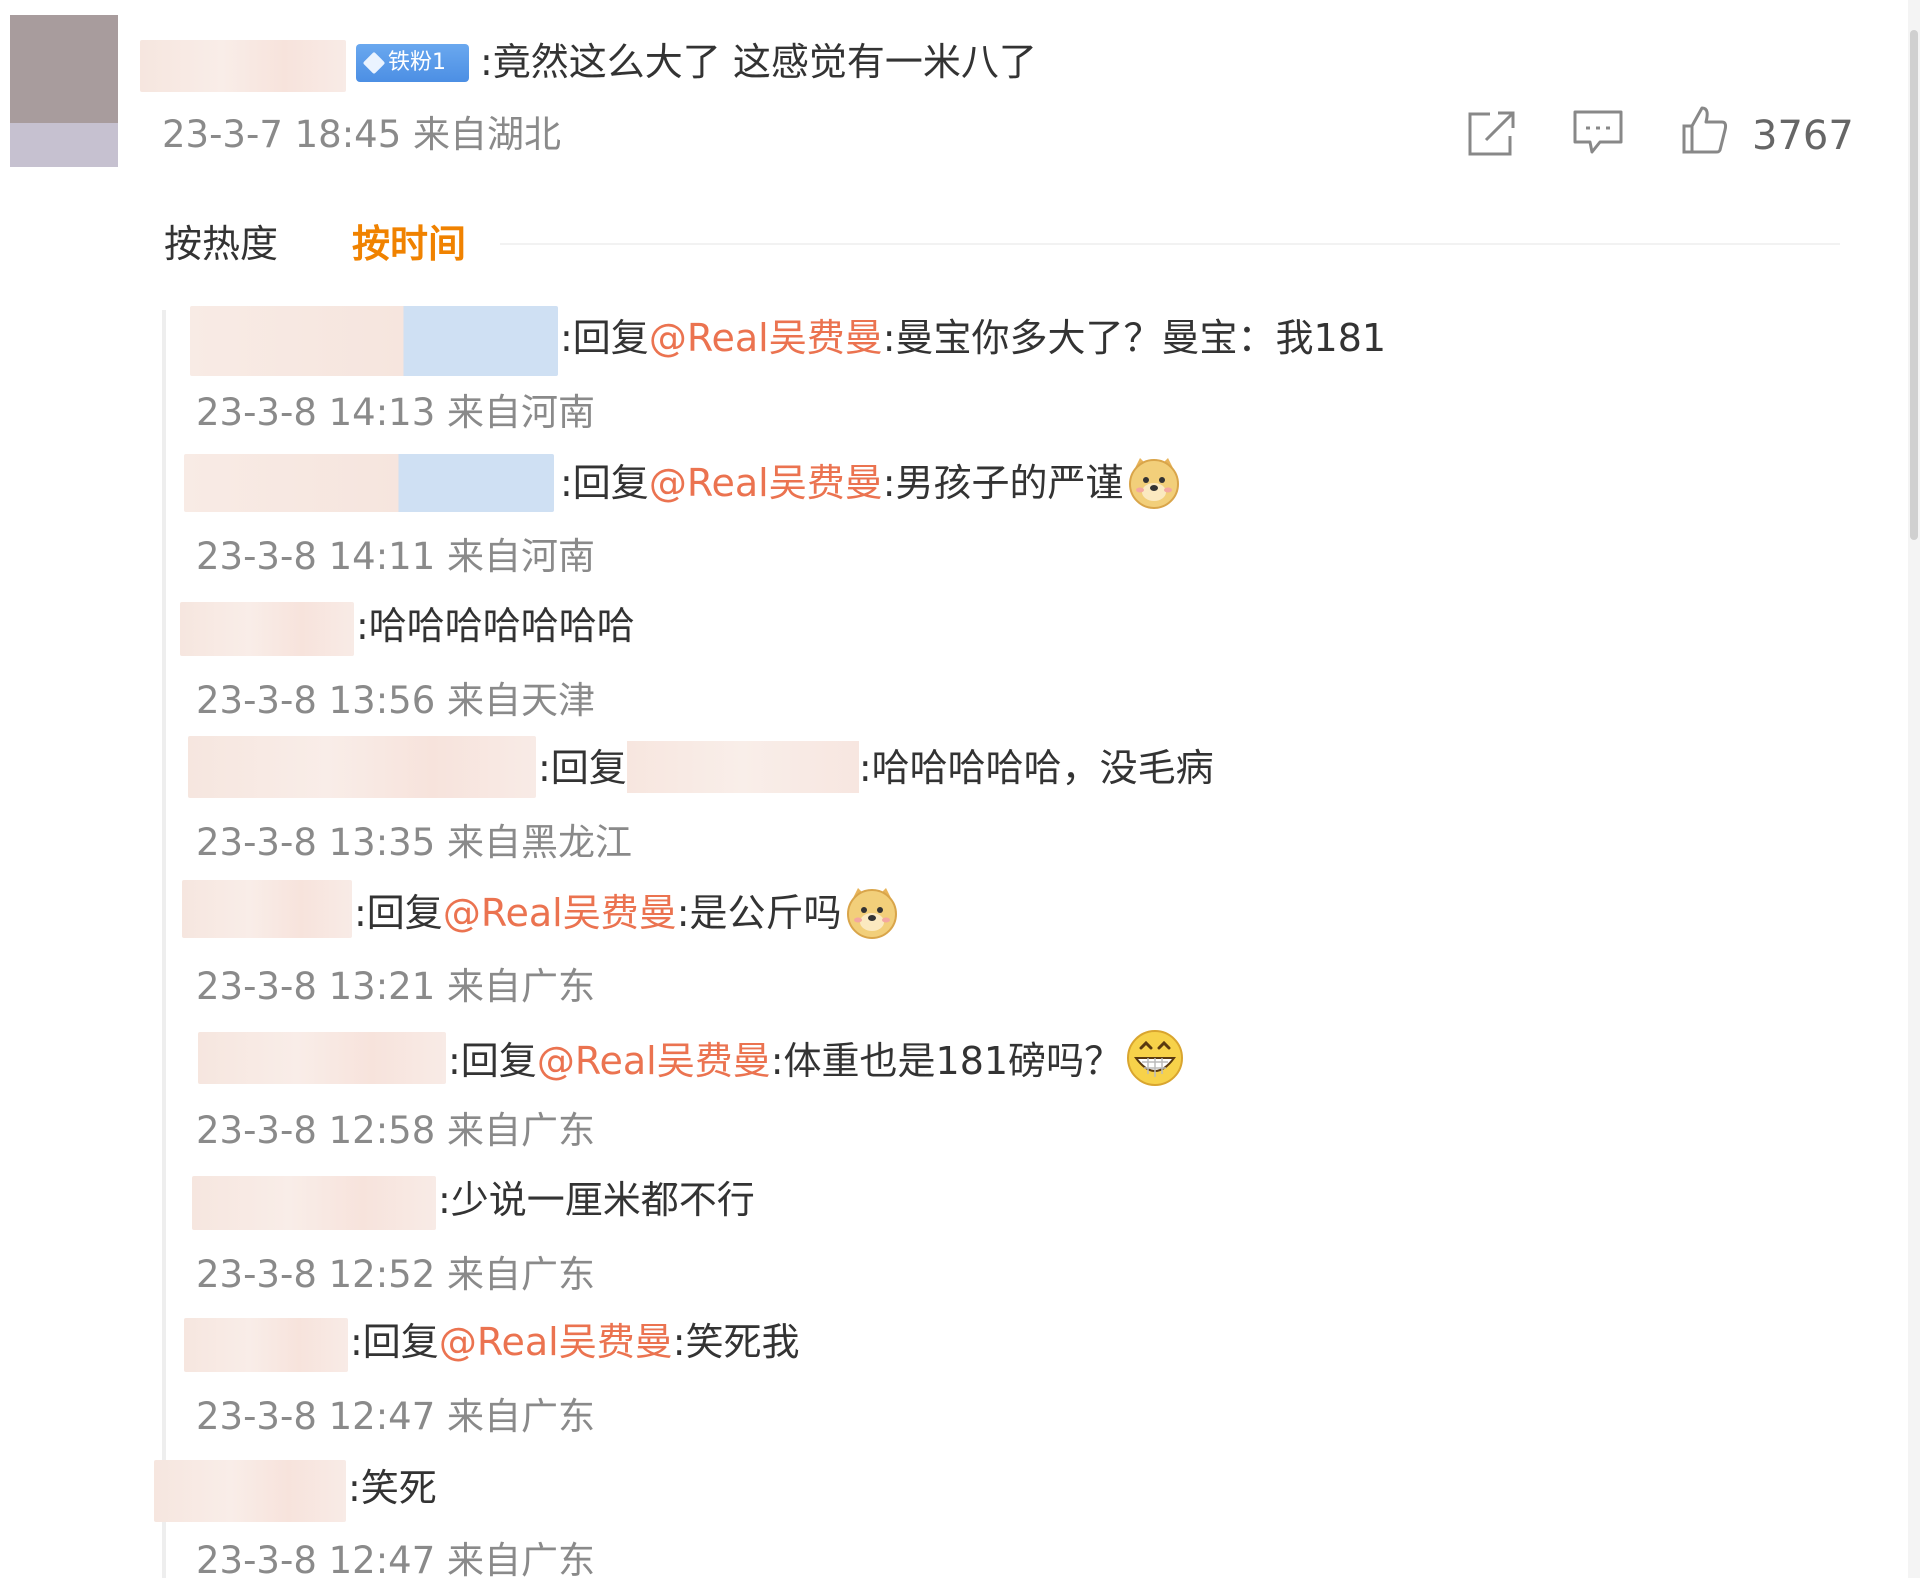 The height and width of the screenshot is (1586, 1920). Describe the element at coordinates (946, 1061) in the screenshot. I see `reply-body: :体重也是181磅吗？` at that location.